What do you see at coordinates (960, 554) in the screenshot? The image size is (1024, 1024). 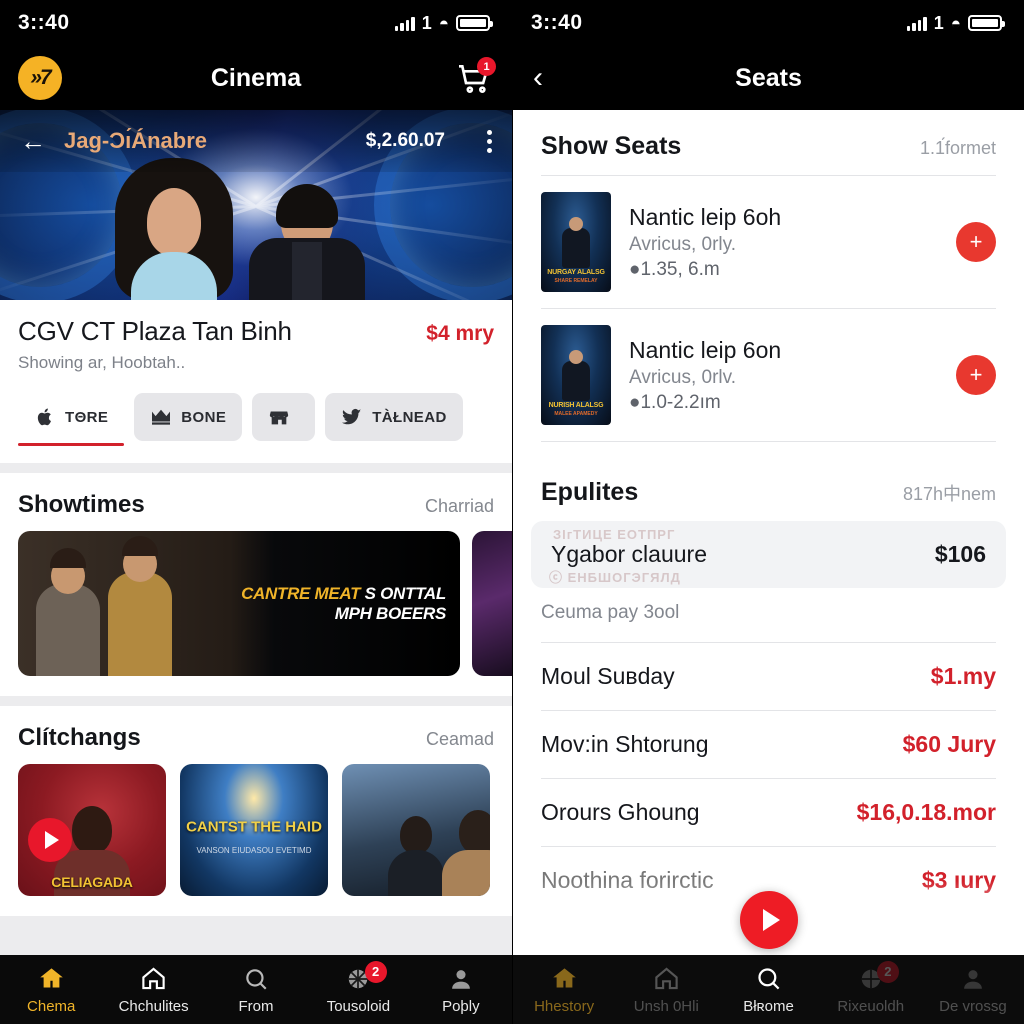 I see `highlight-value: $106` at bounding box center [960, 554].